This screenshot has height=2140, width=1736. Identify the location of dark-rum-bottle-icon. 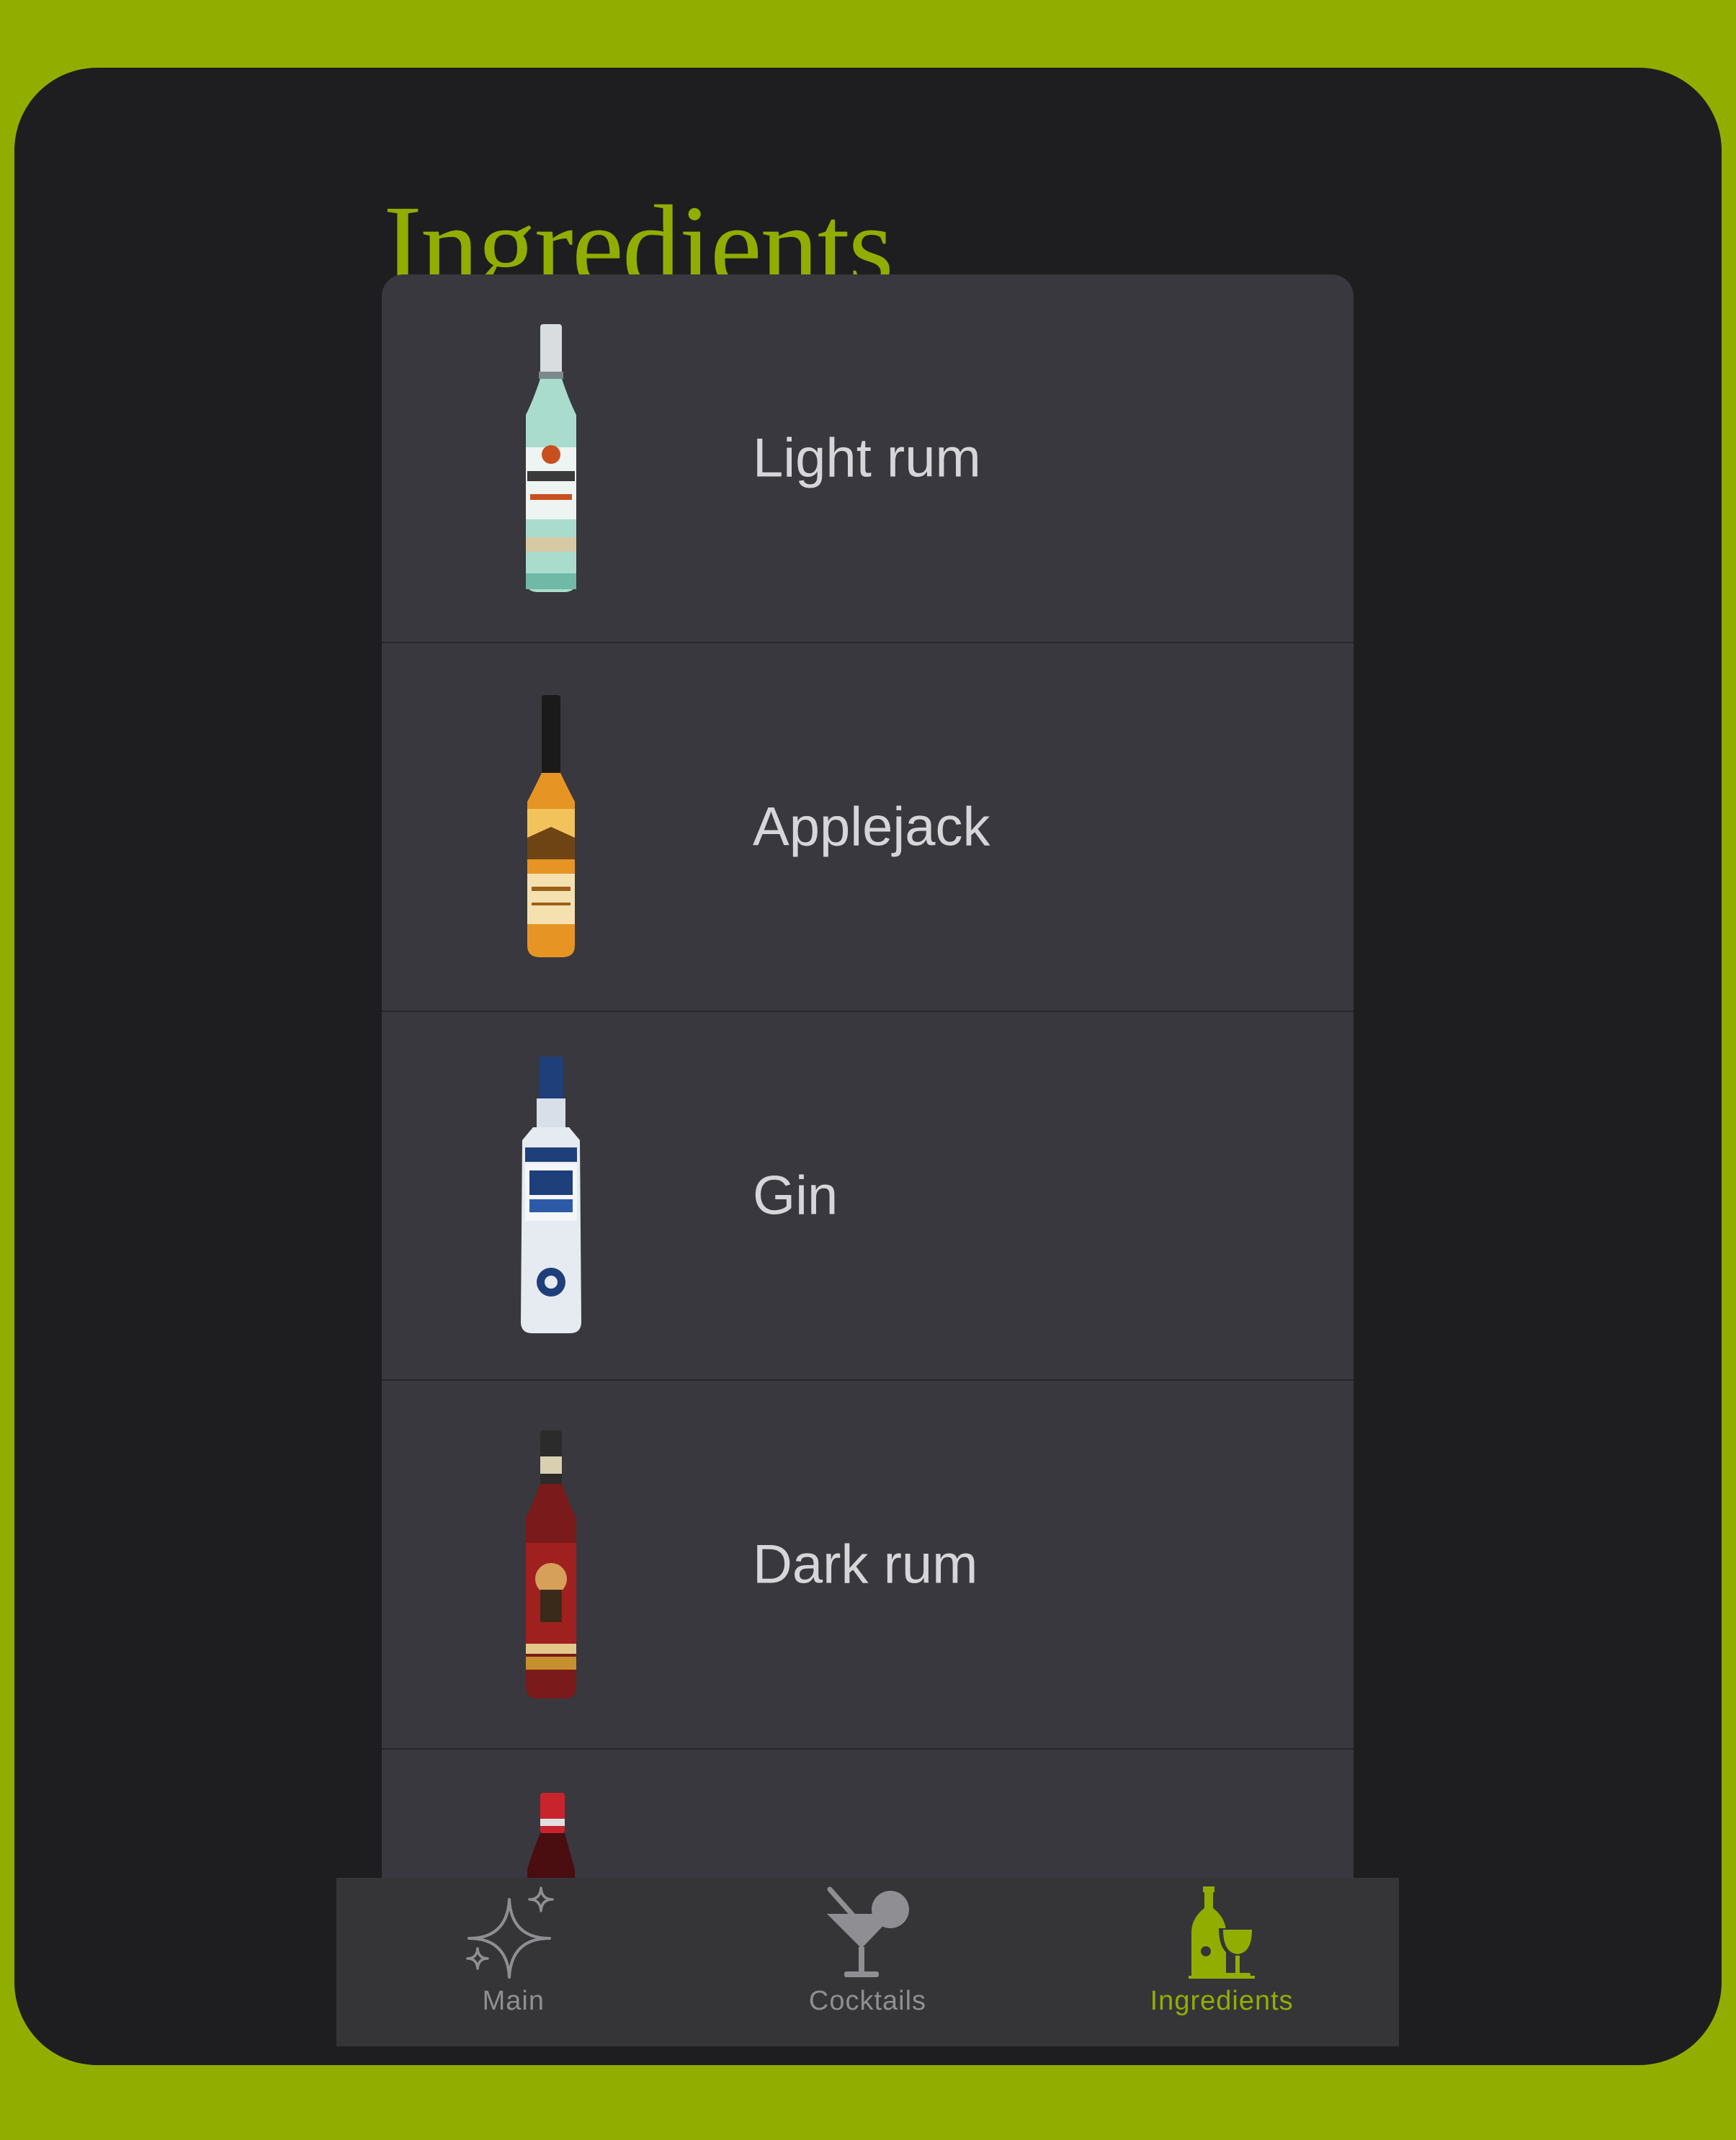
(551, 1565).